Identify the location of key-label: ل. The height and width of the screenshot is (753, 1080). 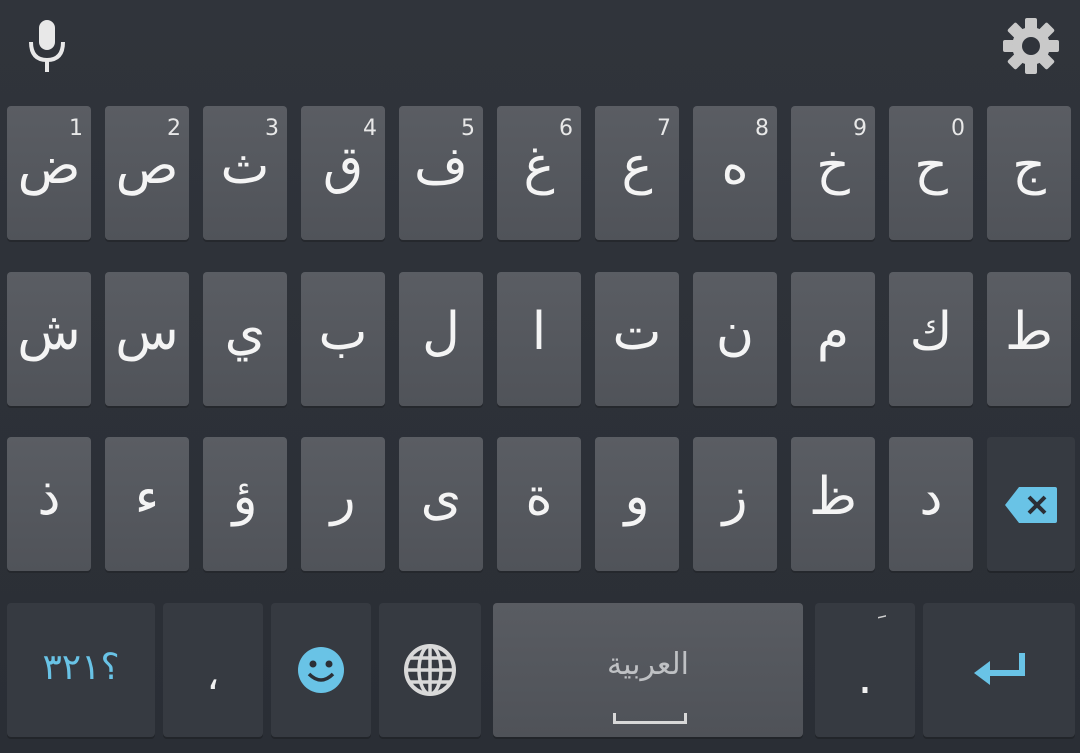
(441, 332).